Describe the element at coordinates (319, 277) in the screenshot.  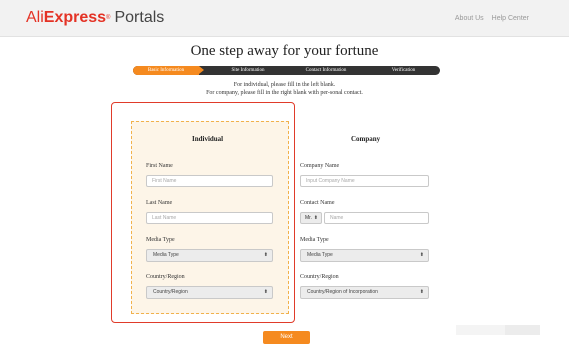
I see `company-country-label: Country/Region` at that location.